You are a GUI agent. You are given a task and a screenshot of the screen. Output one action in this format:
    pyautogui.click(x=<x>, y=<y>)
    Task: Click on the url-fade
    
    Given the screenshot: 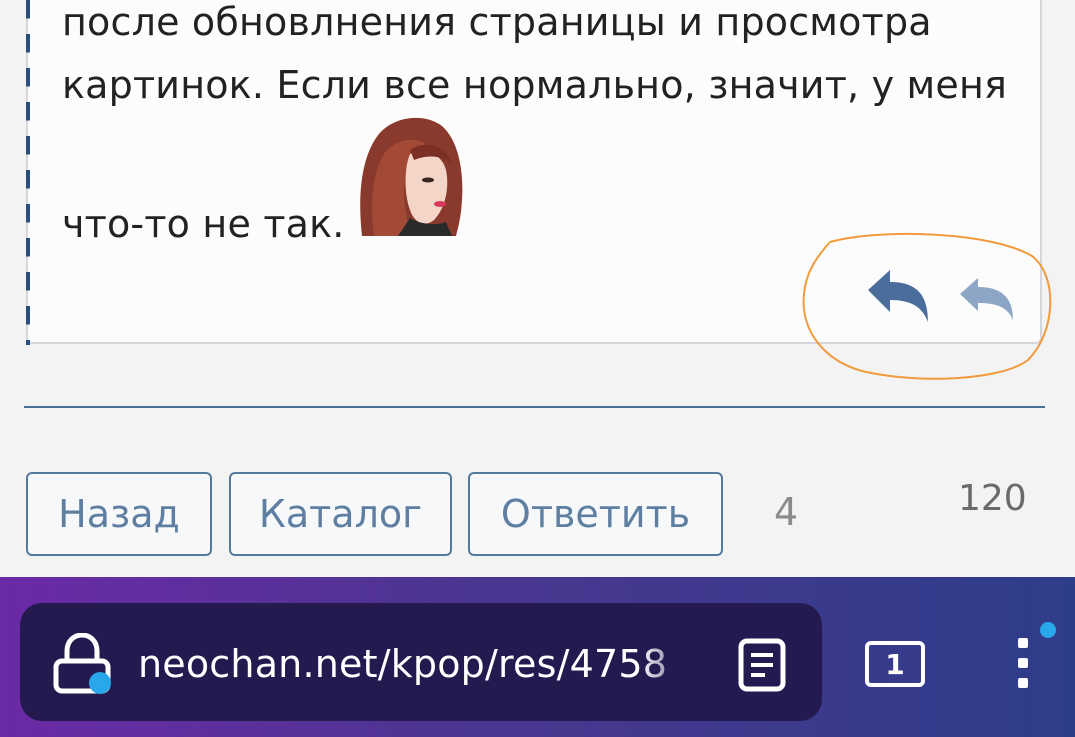 What is the action you would take?
    pyautogui.click(x=675, y=665)
    